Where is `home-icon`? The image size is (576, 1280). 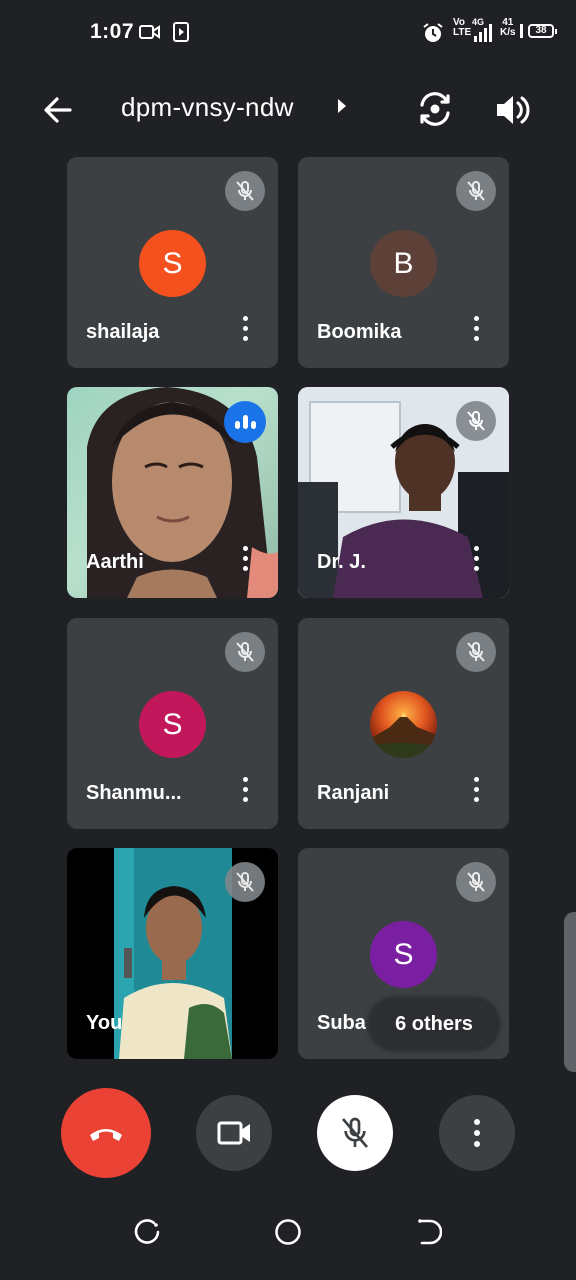
home-icon is located at coordinates (288, 1232).